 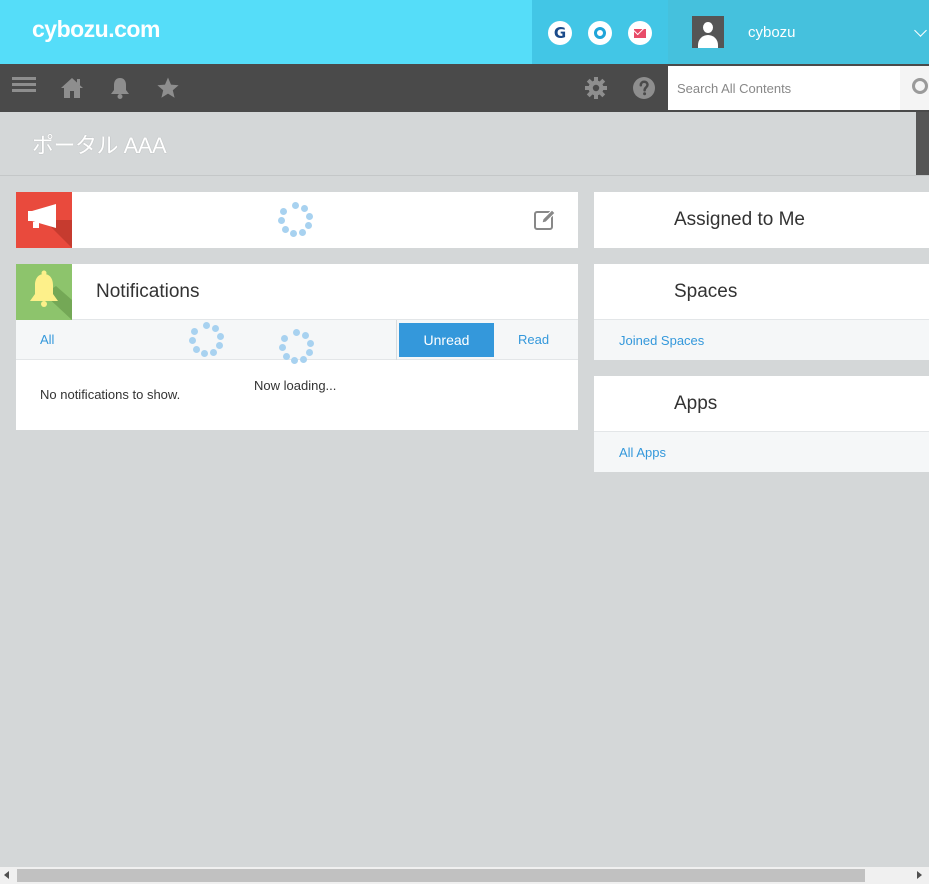 What do you see at coordinates (168, 88) in the screenshot?
I see `star-icon` at bounding box center [168, 88].